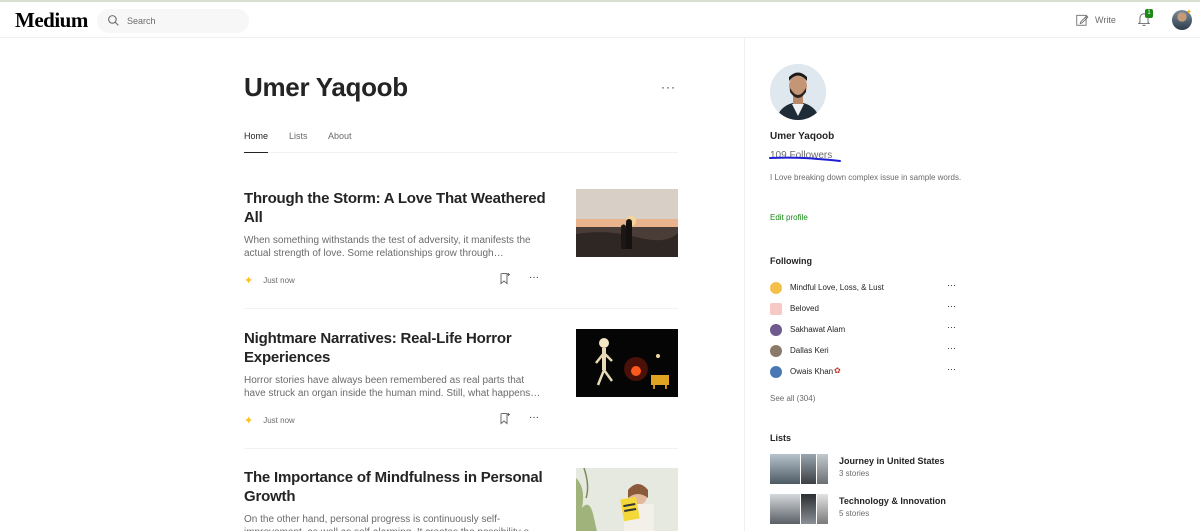 The image size is (1200, 531). I want to click on list-story-count: 3 stories, so click(854, 473).